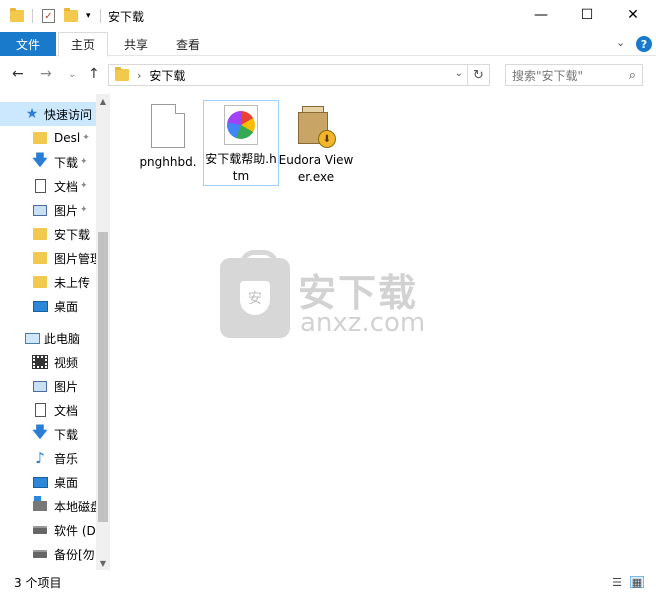 This screenshot has height=595, width=656. What do you see at coordinates (46, 74) in the screenshot?
I see `forward-arrow-icon: →` at bounding box center [46, 74].